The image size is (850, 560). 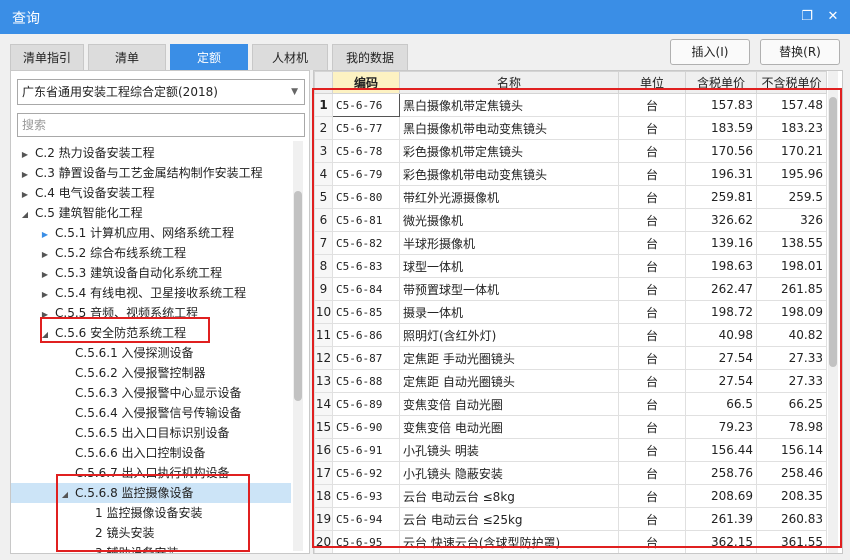 I want to click on highlight-box-security, so click(x=125, y=330).